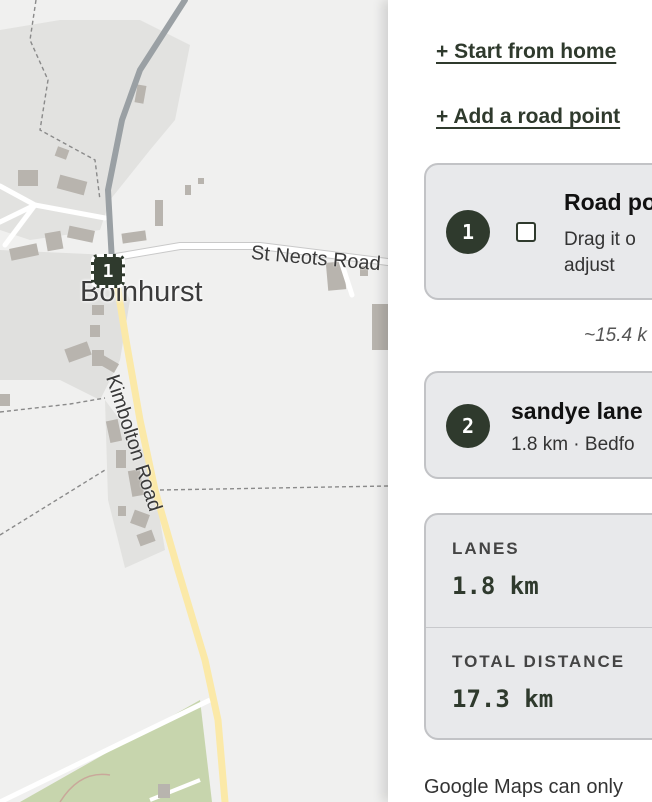 The width and height of the screenshot is (652, 802). What do you see at coordinates (538, 425) in the screenshot?
I see `lane-card: 2 sandye lane 1.8 km · Bedfo` at bounding box center [538, 425].